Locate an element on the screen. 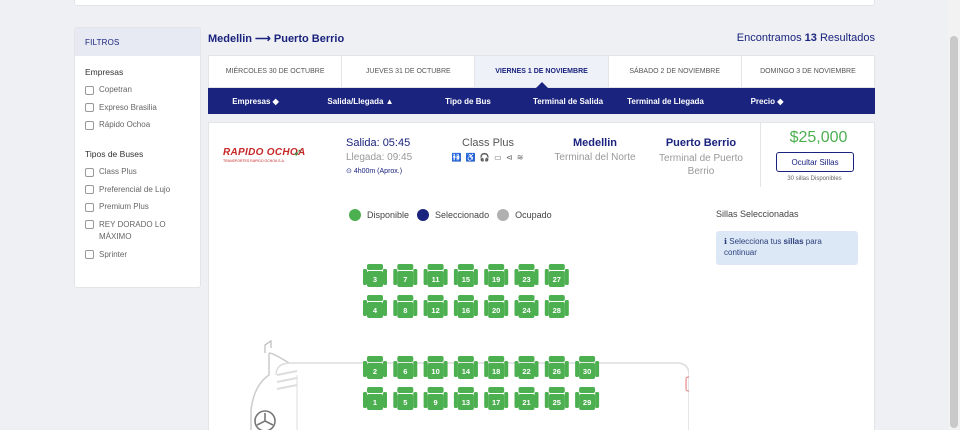  selected-dot-icon is located at coordinates (423, 215).